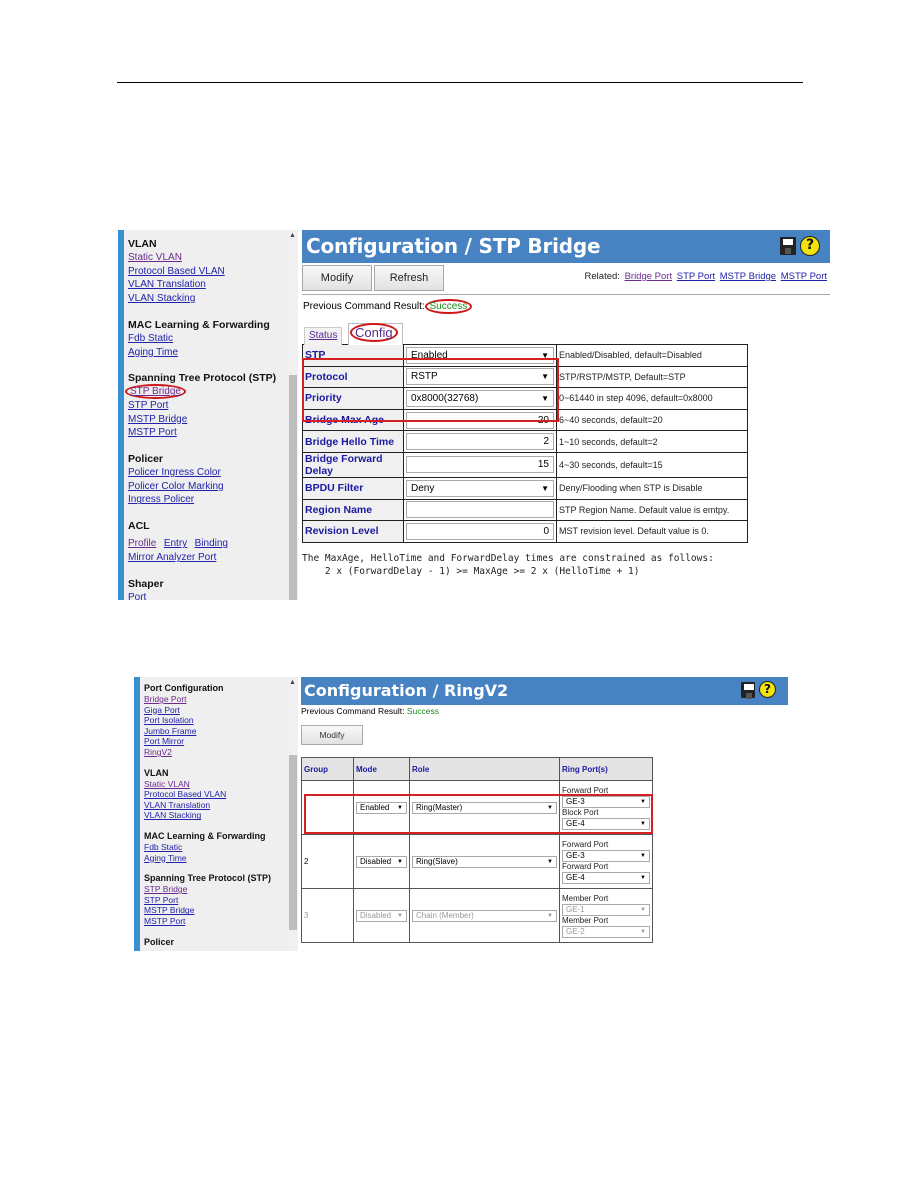 The width and height of the screenshot is (918, 1188). I want to click on bpdu-filter-select: Deny ▼, so click(480, 488).